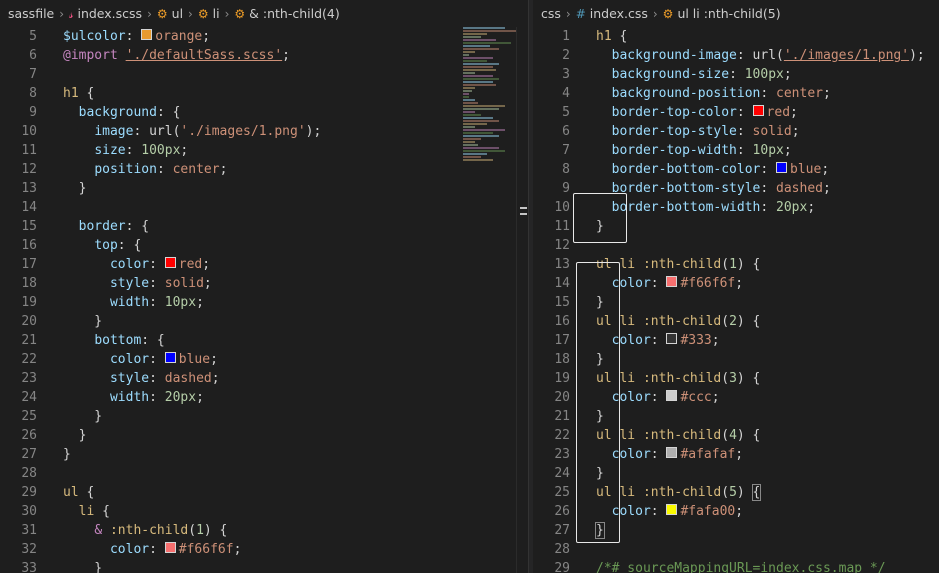  Describe the element at coordinates (736, 492) in the screenshot. I see `code-line: 25 ul li :nth-child(5) {` at that location.